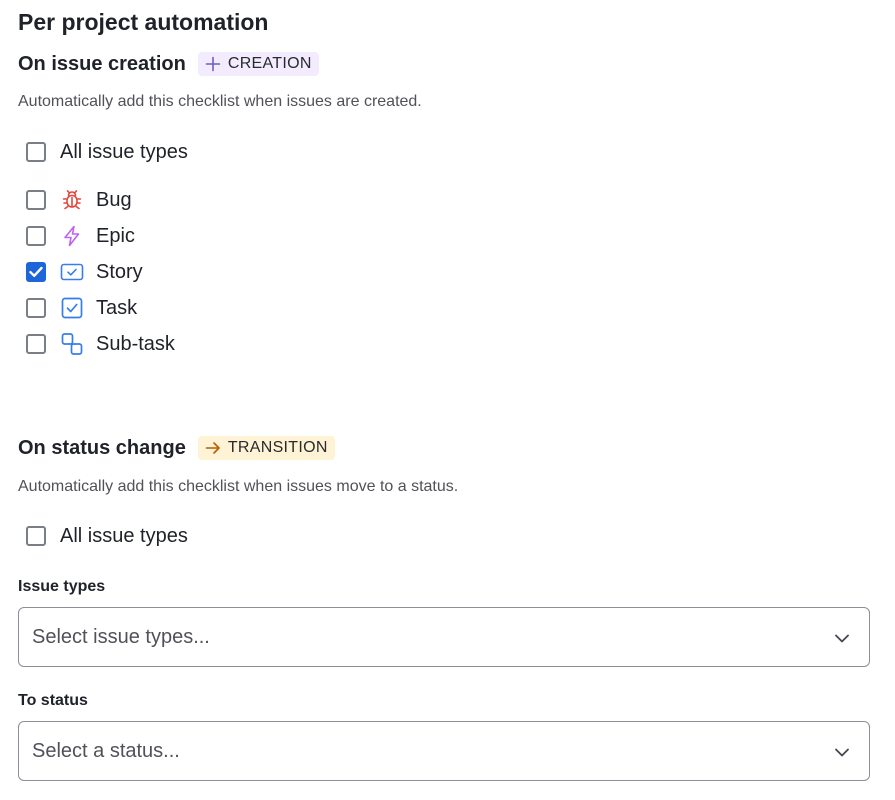 The height and width of the screenshot is (800, 895). I want to click on issue-type-epic-checkbox: Epic, so click(80, 236).